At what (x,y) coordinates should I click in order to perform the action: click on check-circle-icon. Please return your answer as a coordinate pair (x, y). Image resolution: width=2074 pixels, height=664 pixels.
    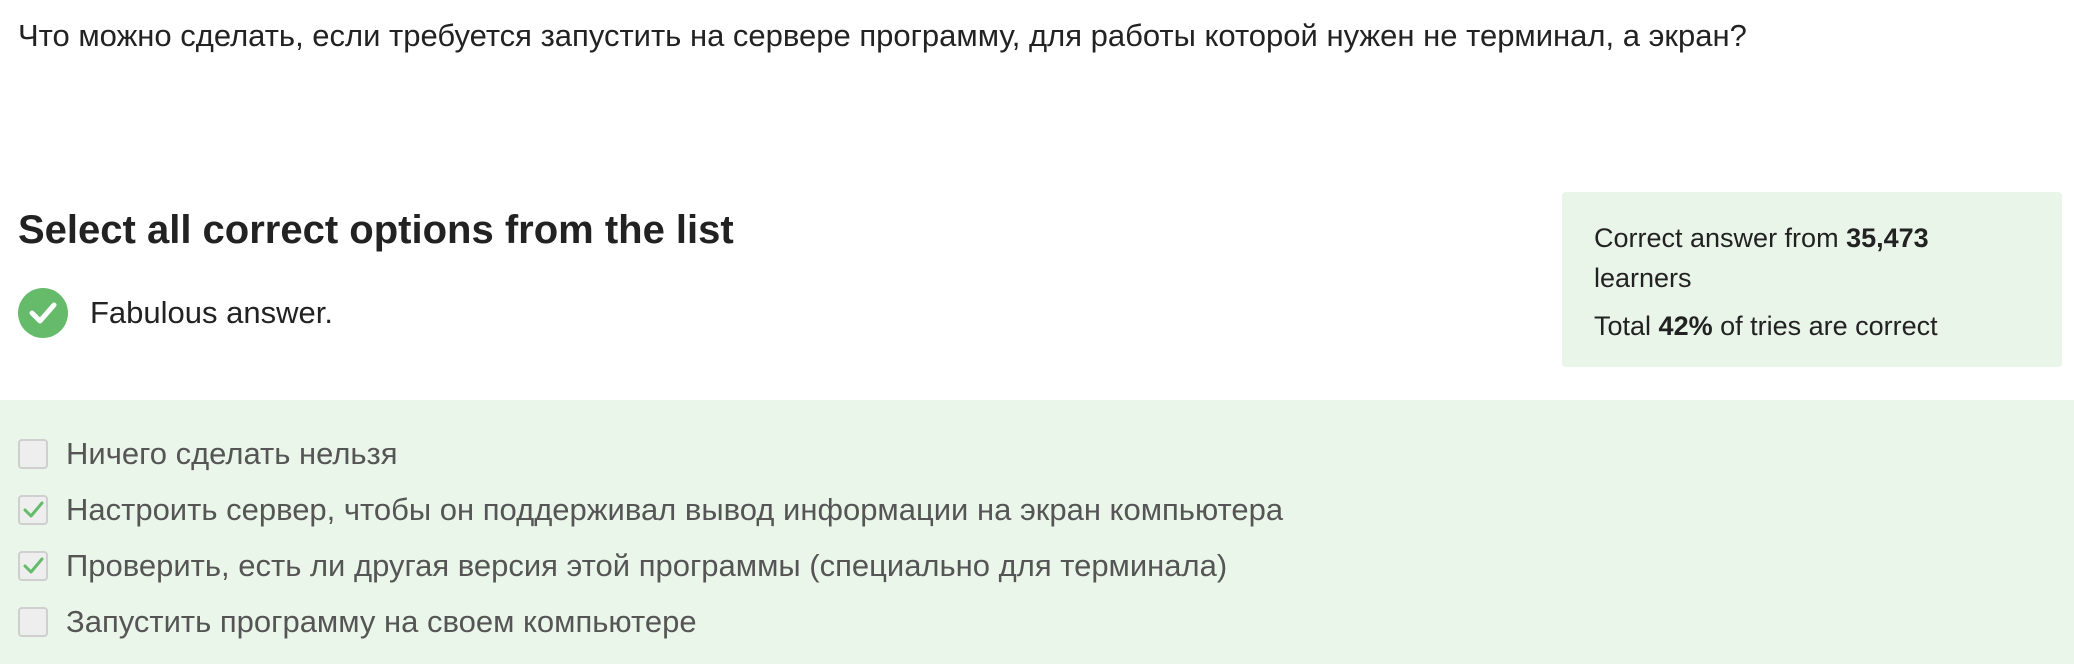
    Looking at the image, I should click on (43, 313).